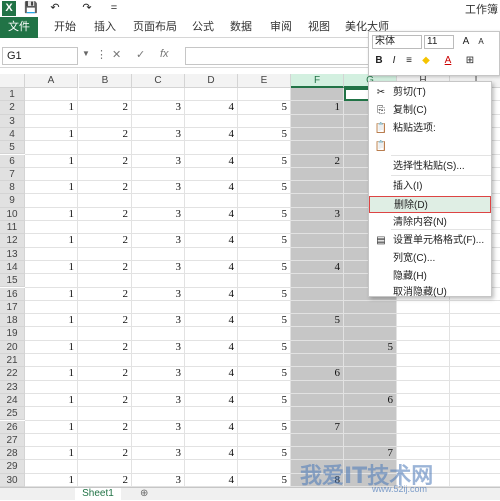 Image resolution: width=500 pixels, height=501 pixels. What do you see at coordinates (316, 427) in the screenshot?
I see `cell: 7` at bounding box center [316, 427].